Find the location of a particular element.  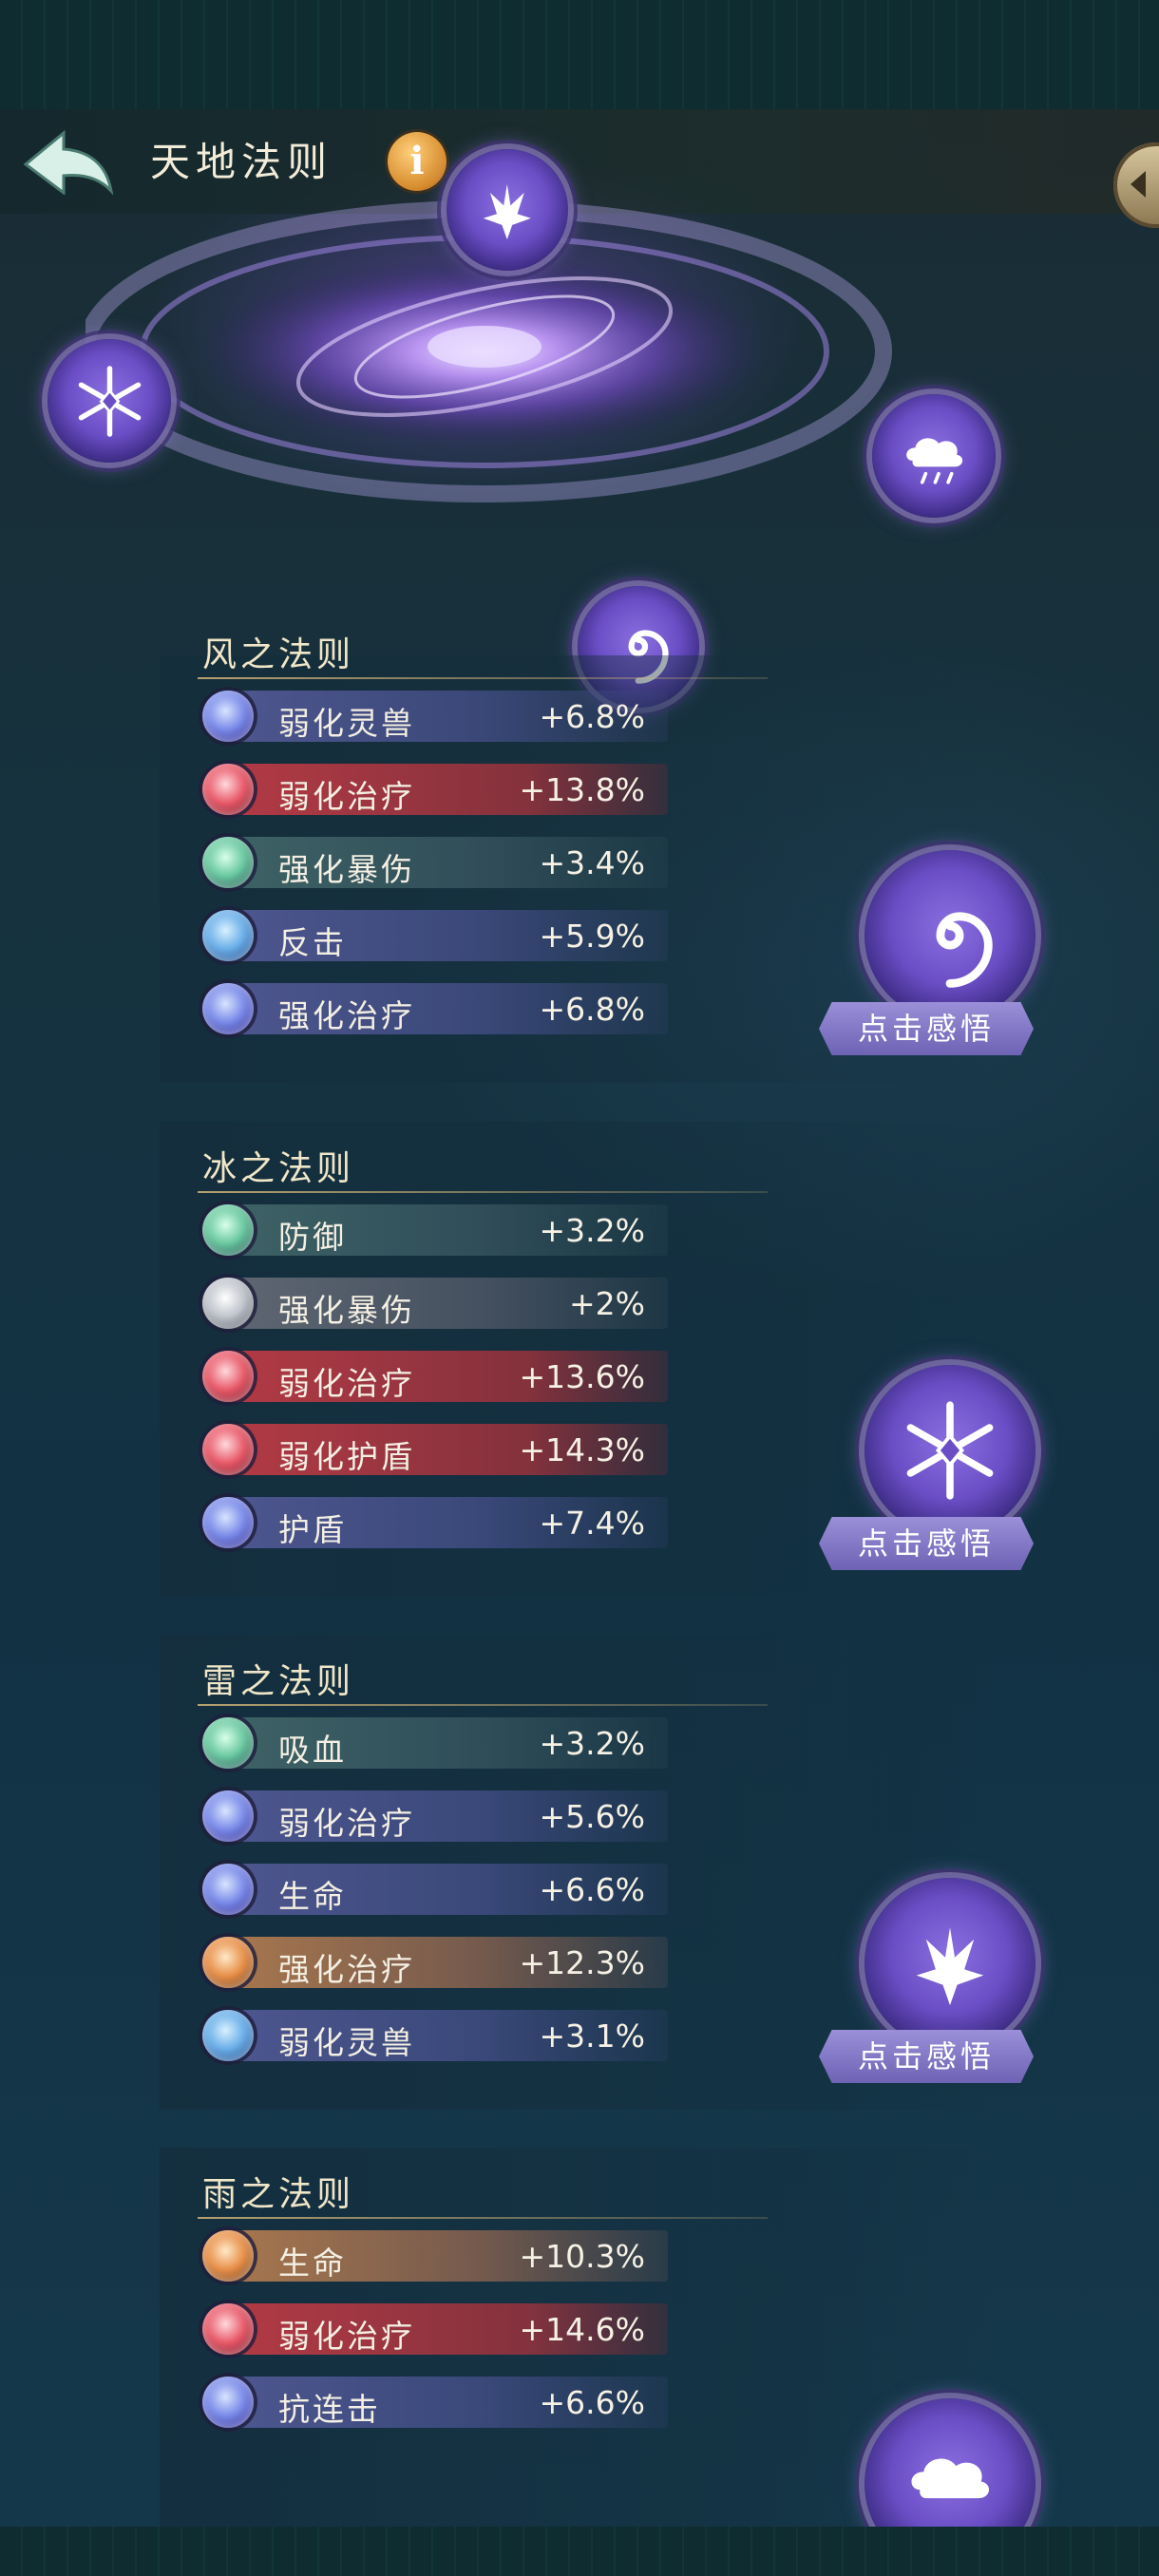

back-arrow-icon is located at coordinates (68, 162).